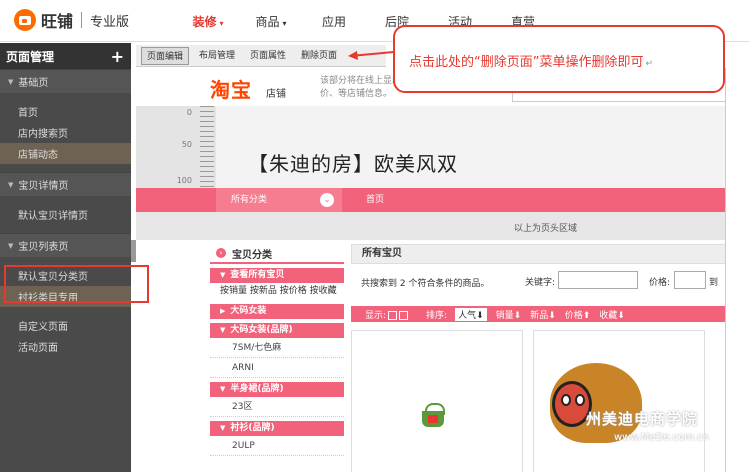 This screenshot has height=472, width=749. I want to click on sort-favorites: 收藏⬇, so click(612, 314).